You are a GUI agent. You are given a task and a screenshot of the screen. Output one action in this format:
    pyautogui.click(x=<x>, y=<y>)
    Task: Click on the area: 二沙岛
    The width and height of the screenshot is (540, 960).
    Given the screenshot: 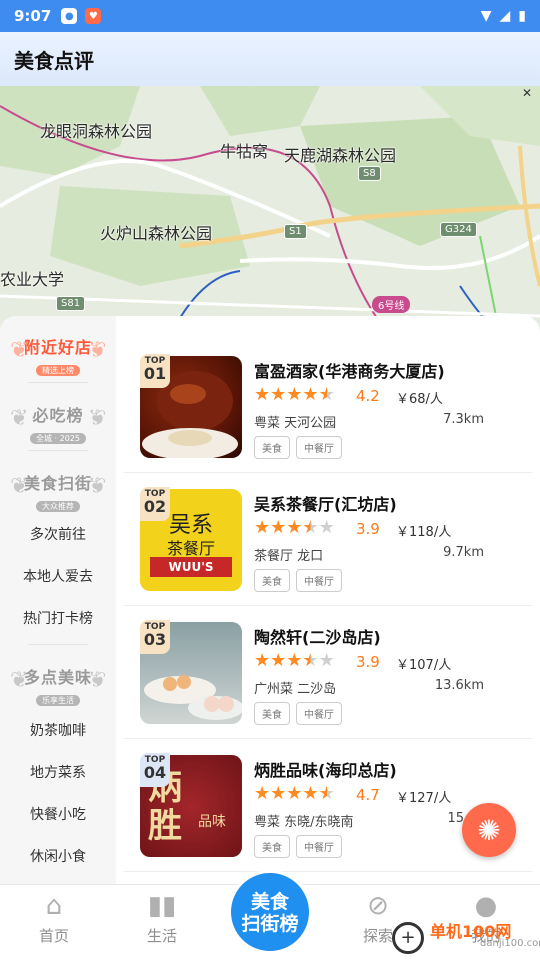 What is the action you would take?
    pyautogui.click(x=317, y=689)
    